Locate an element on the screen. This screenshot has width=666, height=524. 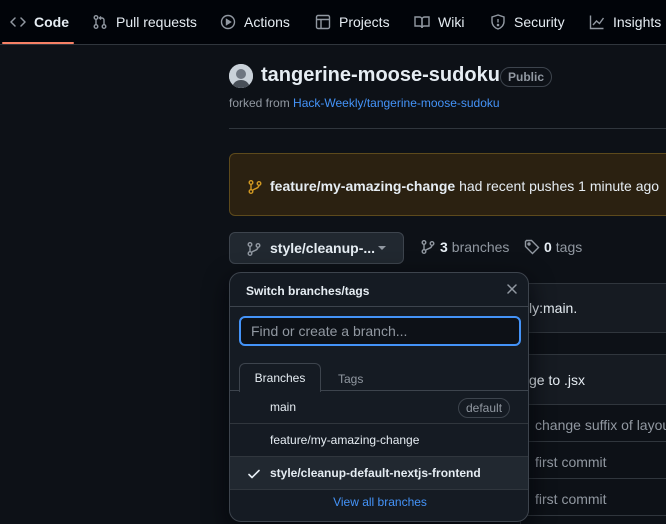
tab-label: Wiki is located at coordinates (451, 22).